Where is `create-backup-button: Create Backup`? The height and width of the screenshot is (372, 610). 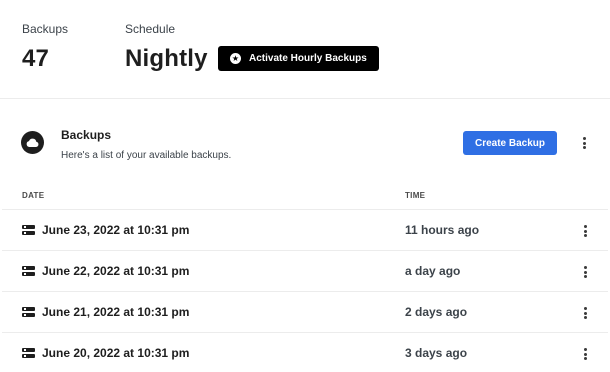 create-backup-button: Create Backup is located at coordinates (510, 143).